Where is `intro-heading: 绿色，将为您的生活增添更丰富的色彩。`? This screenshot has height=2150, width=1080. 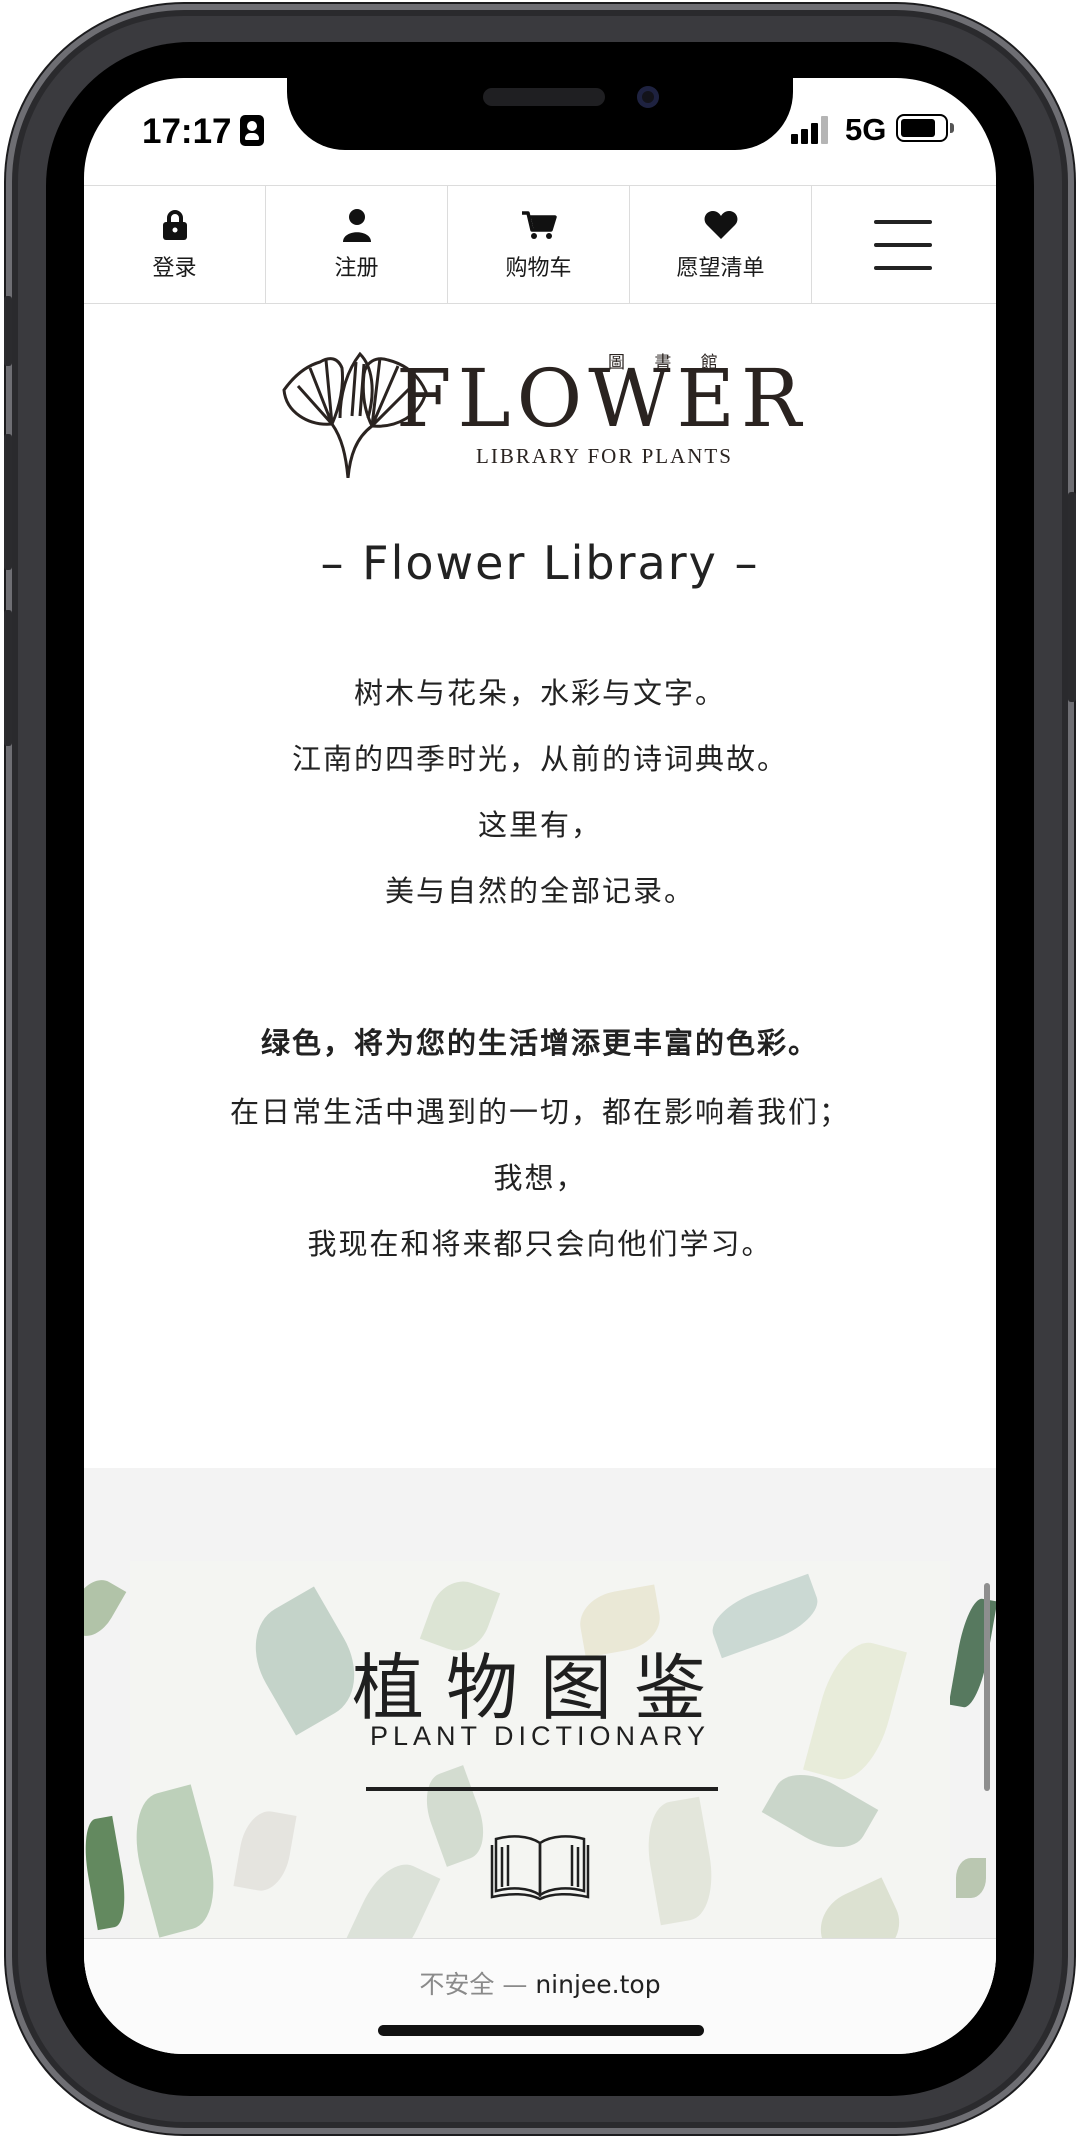 intro-heading: 绿色，将为您的生活增添更丰富的色彩。 is located at coordinates (539, 1043).